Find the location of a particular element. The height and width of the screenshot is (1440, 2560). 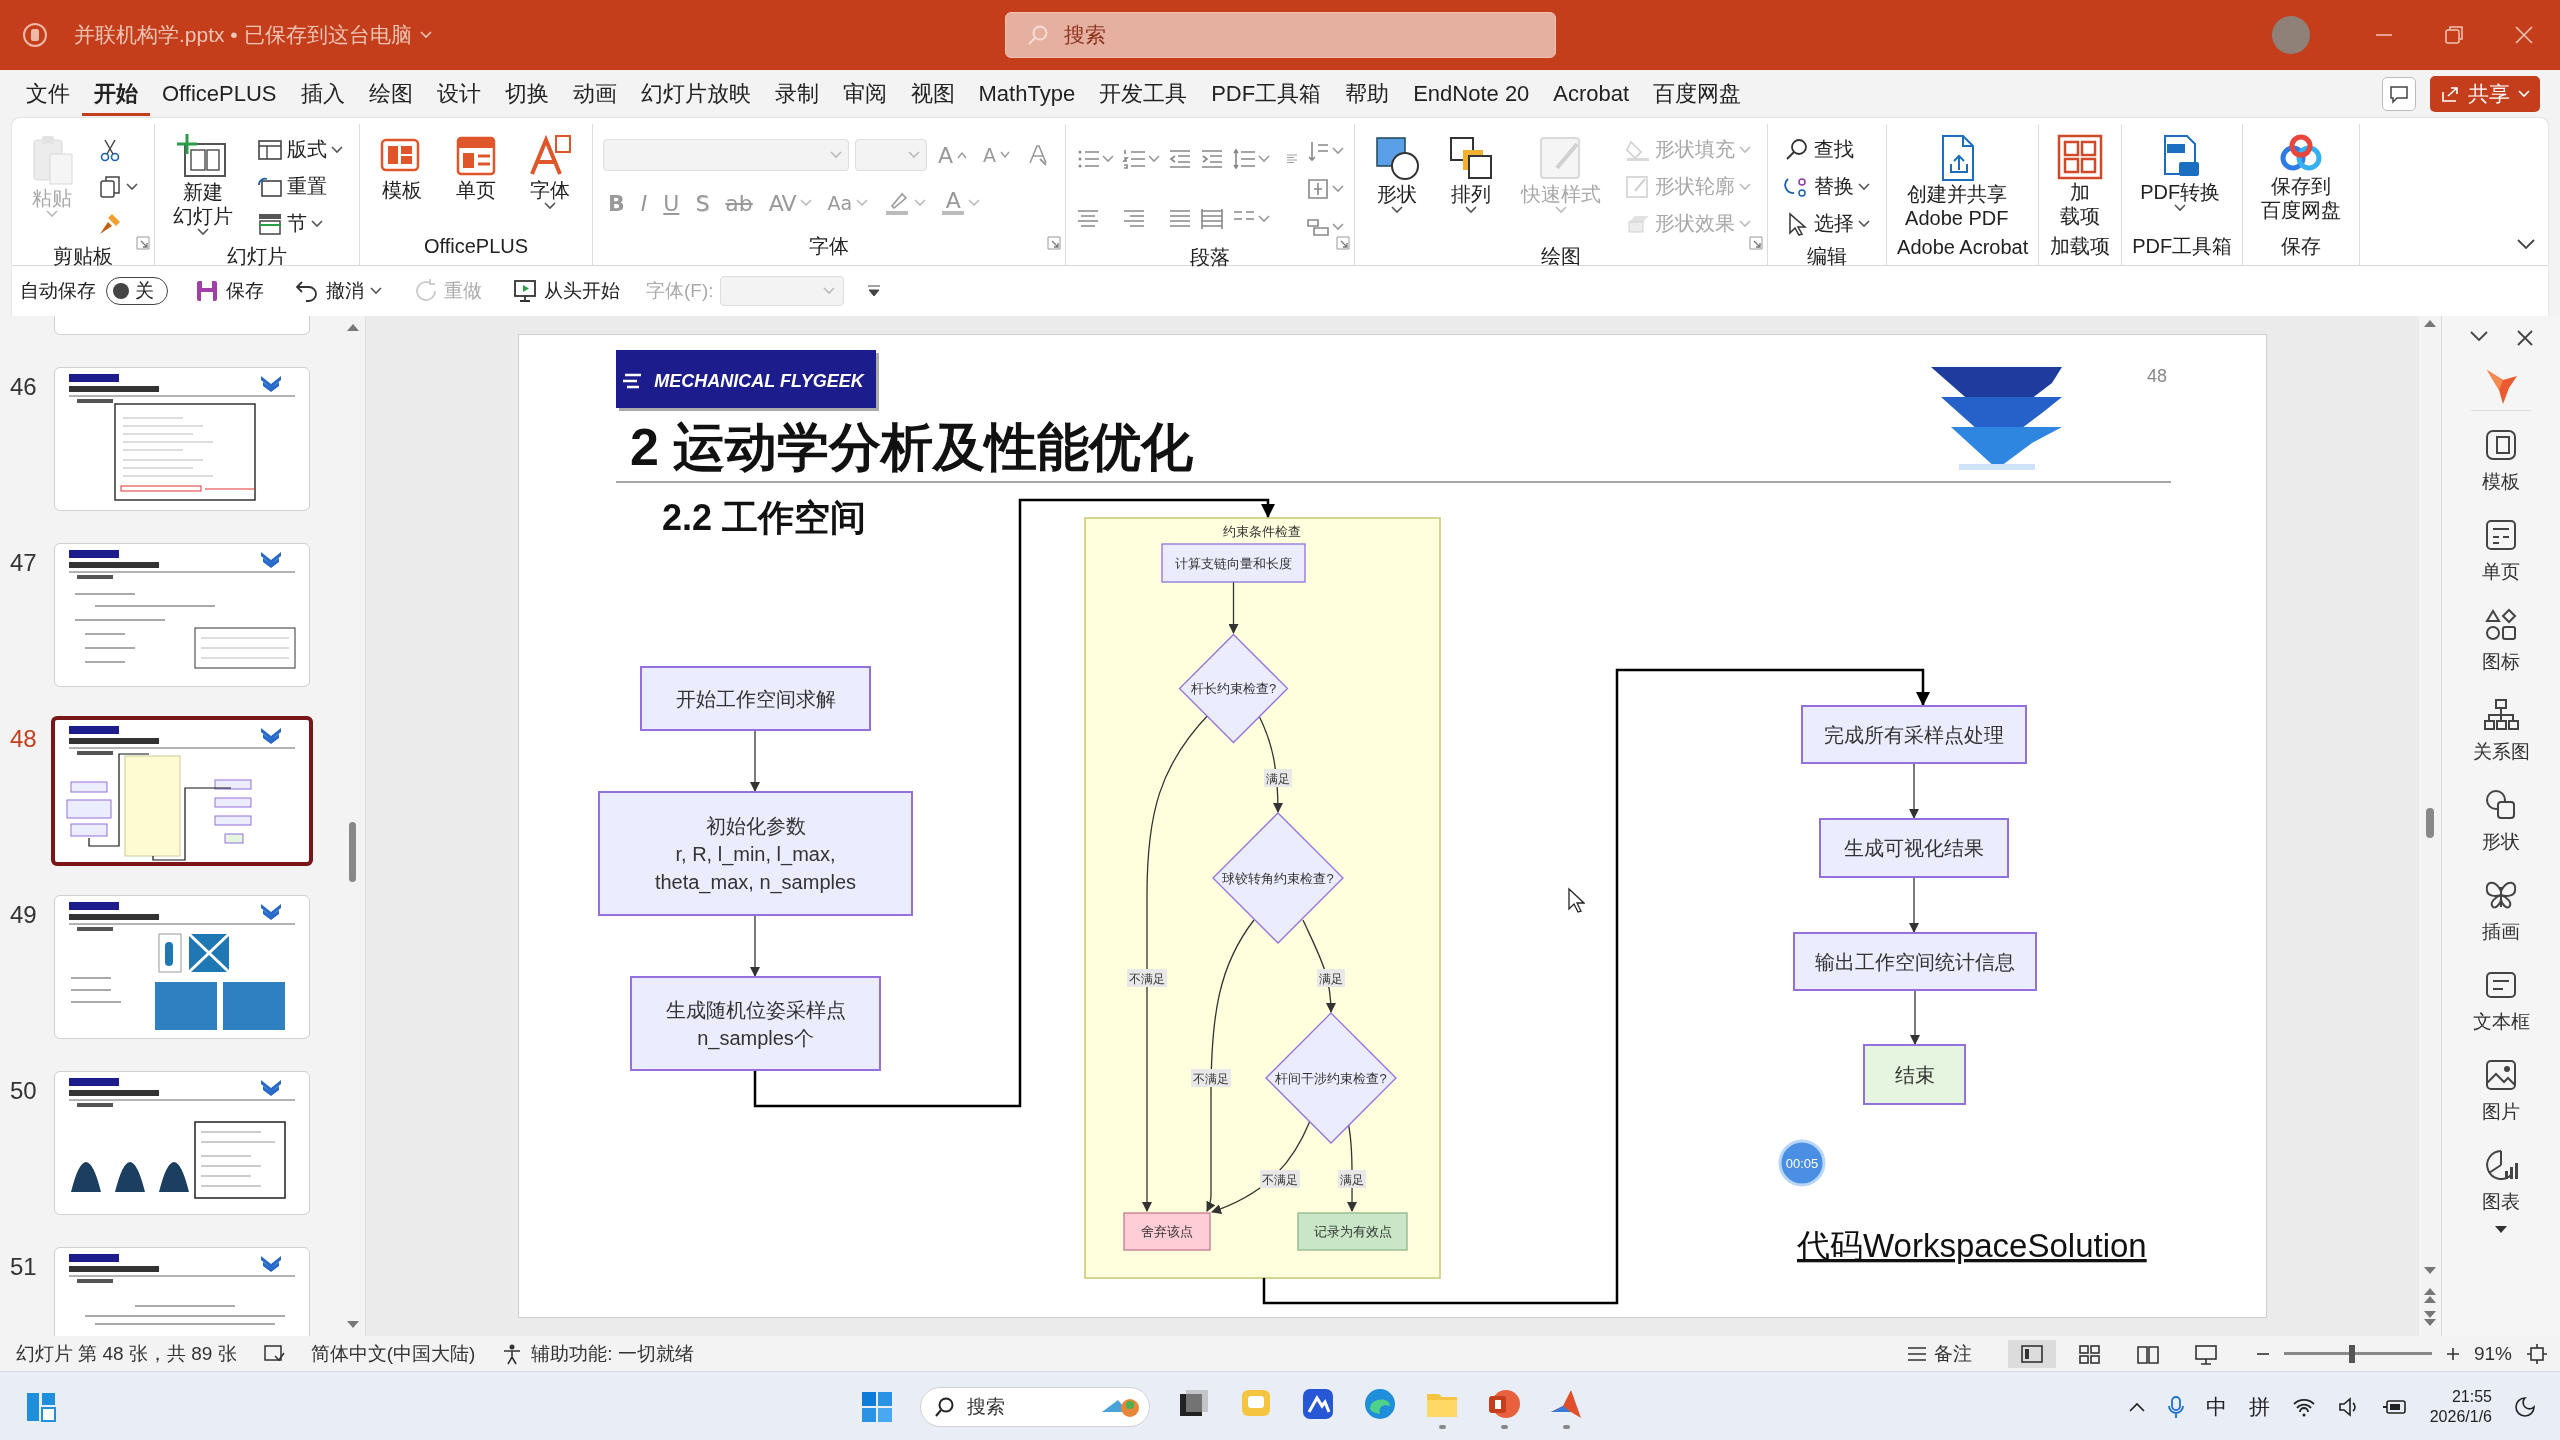

collapse-ribbon-icon is located at coordinates (2526, 244).